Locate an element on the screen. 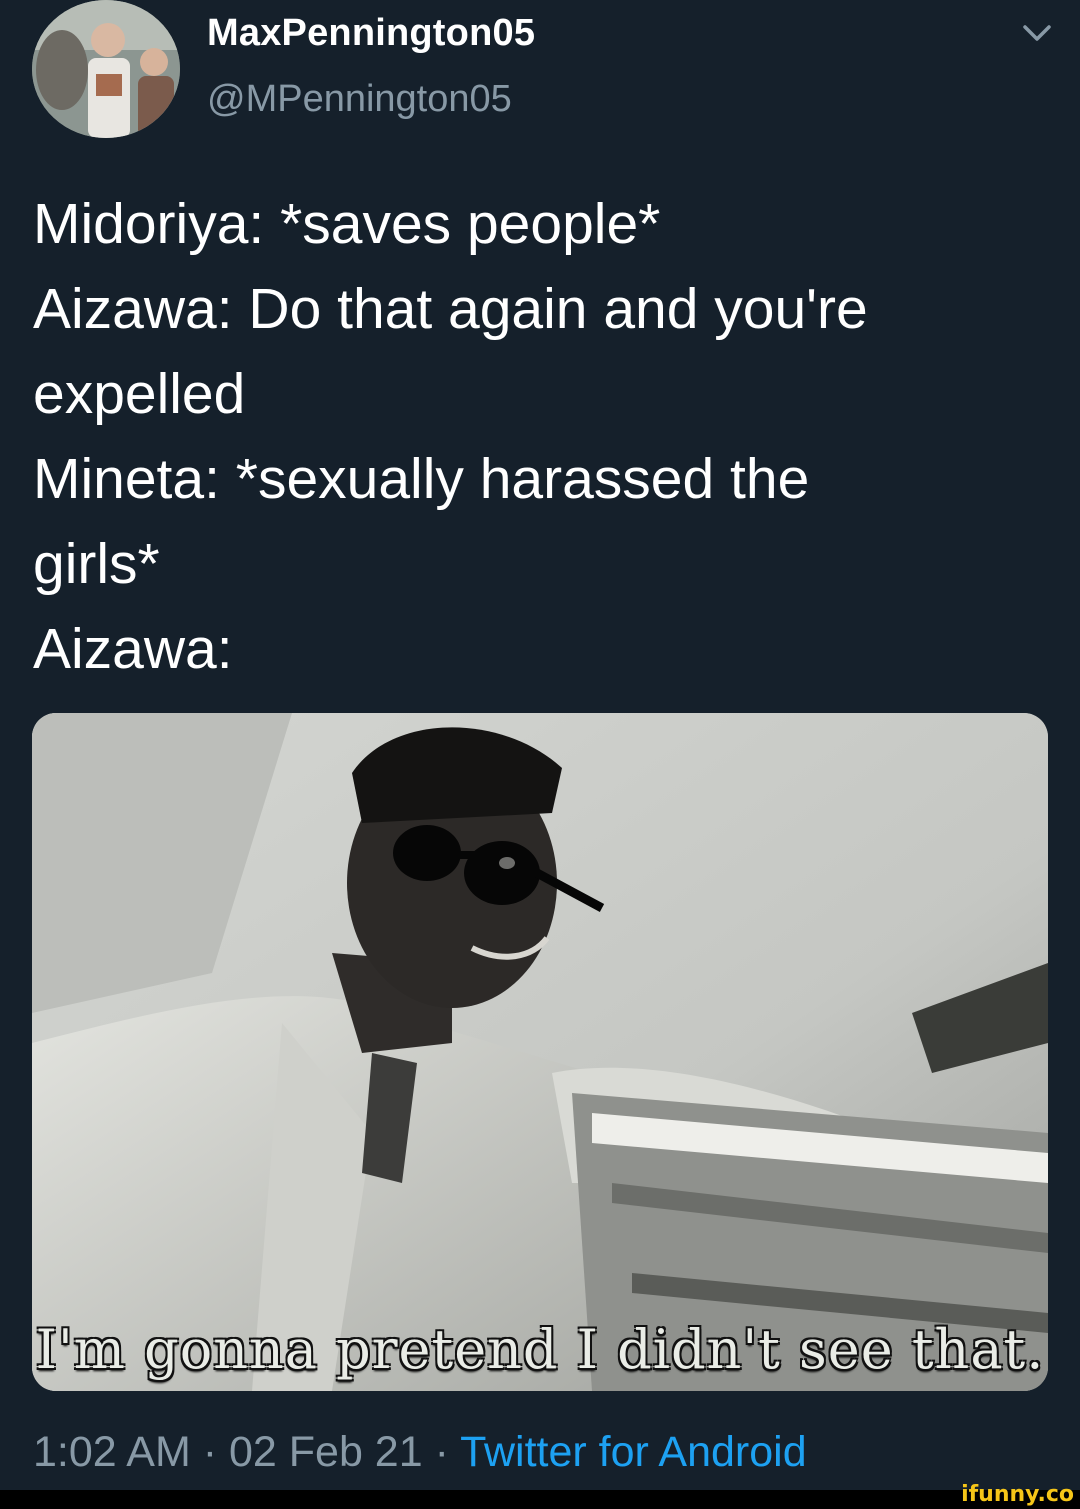  footer-bar is located at coordinates (540, 1499).